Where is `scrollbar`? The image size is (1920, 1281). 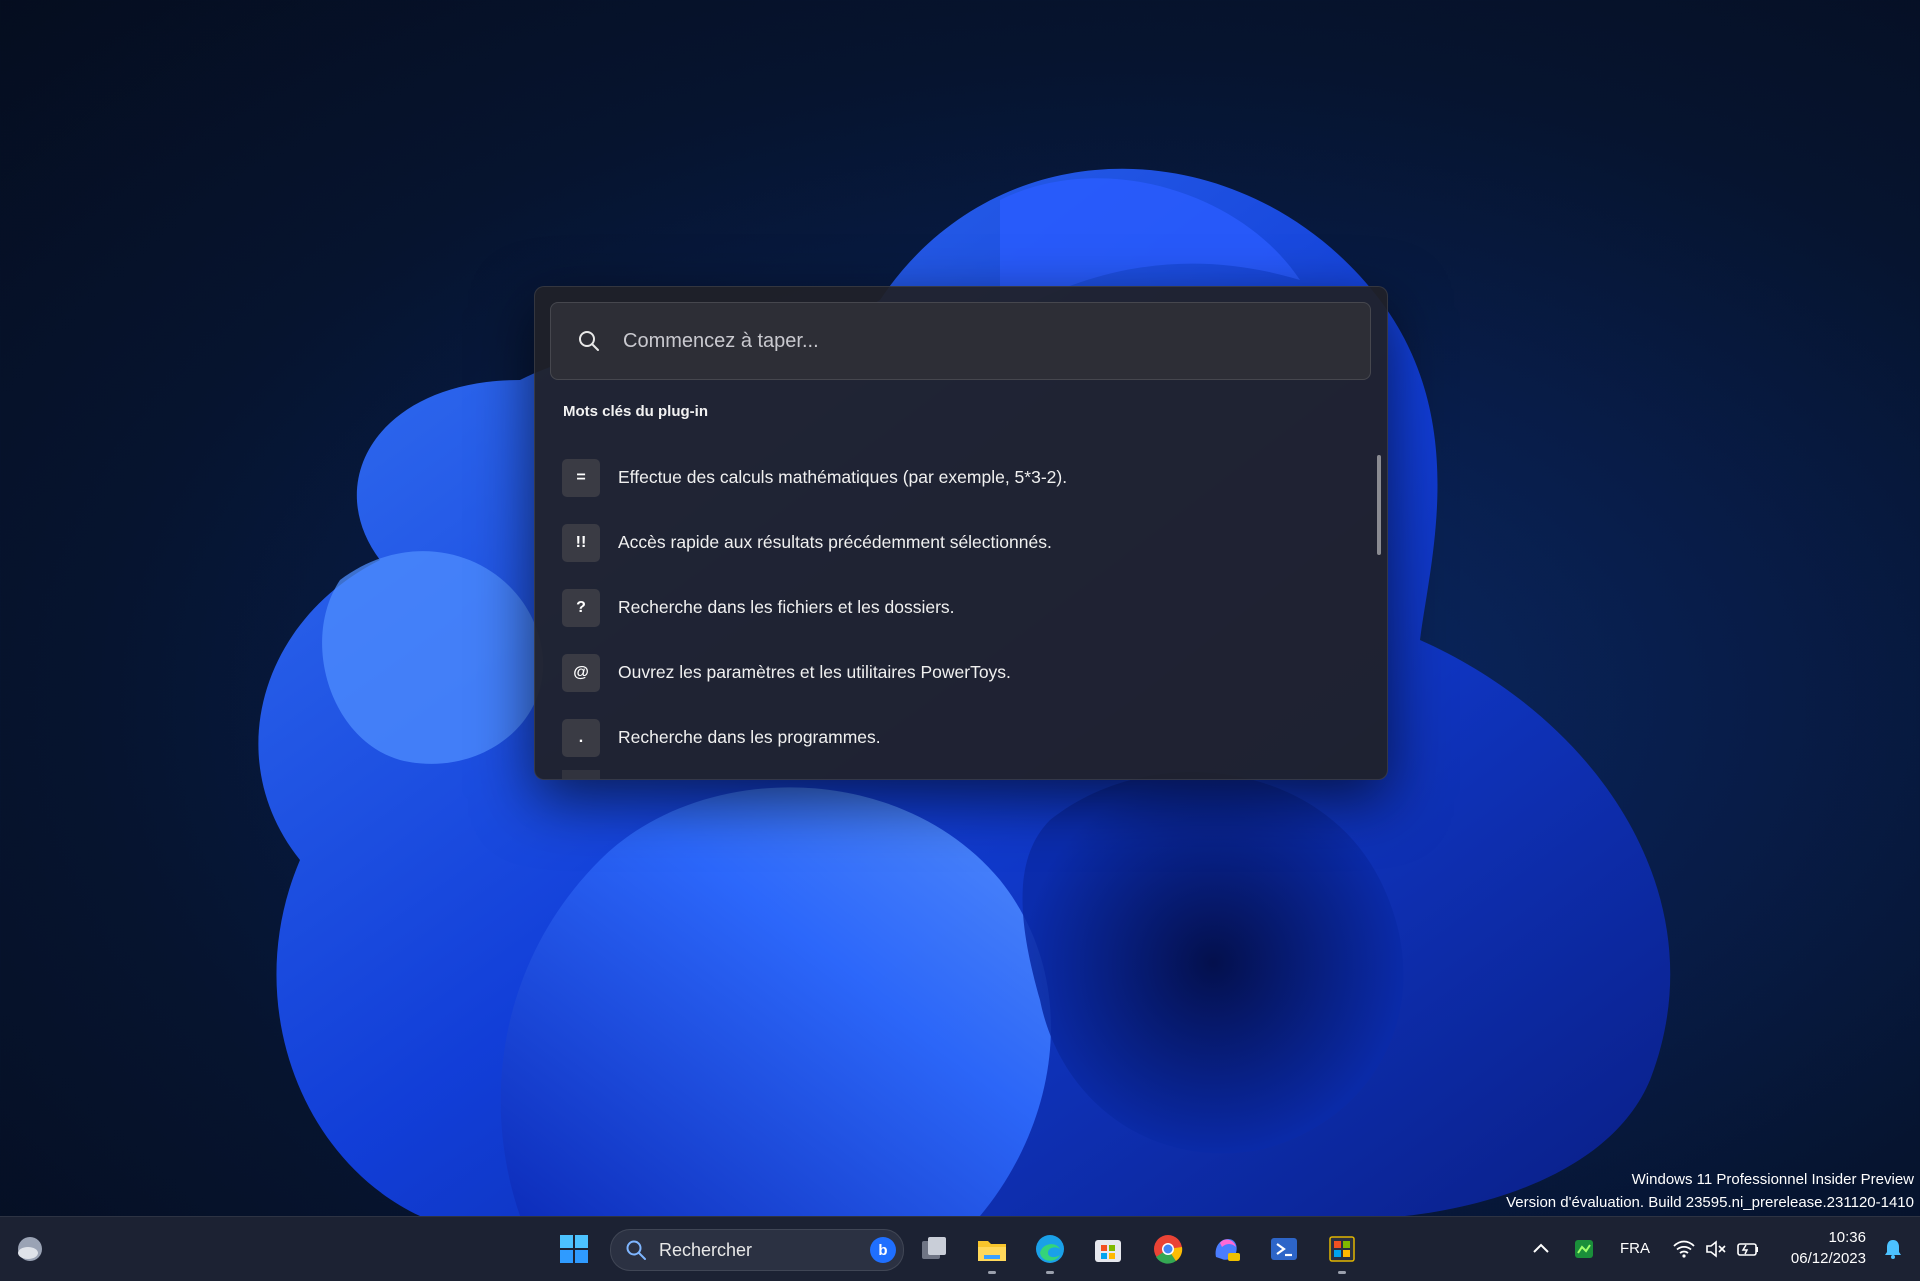 scrollbar is located at coordinates (1379, 505).